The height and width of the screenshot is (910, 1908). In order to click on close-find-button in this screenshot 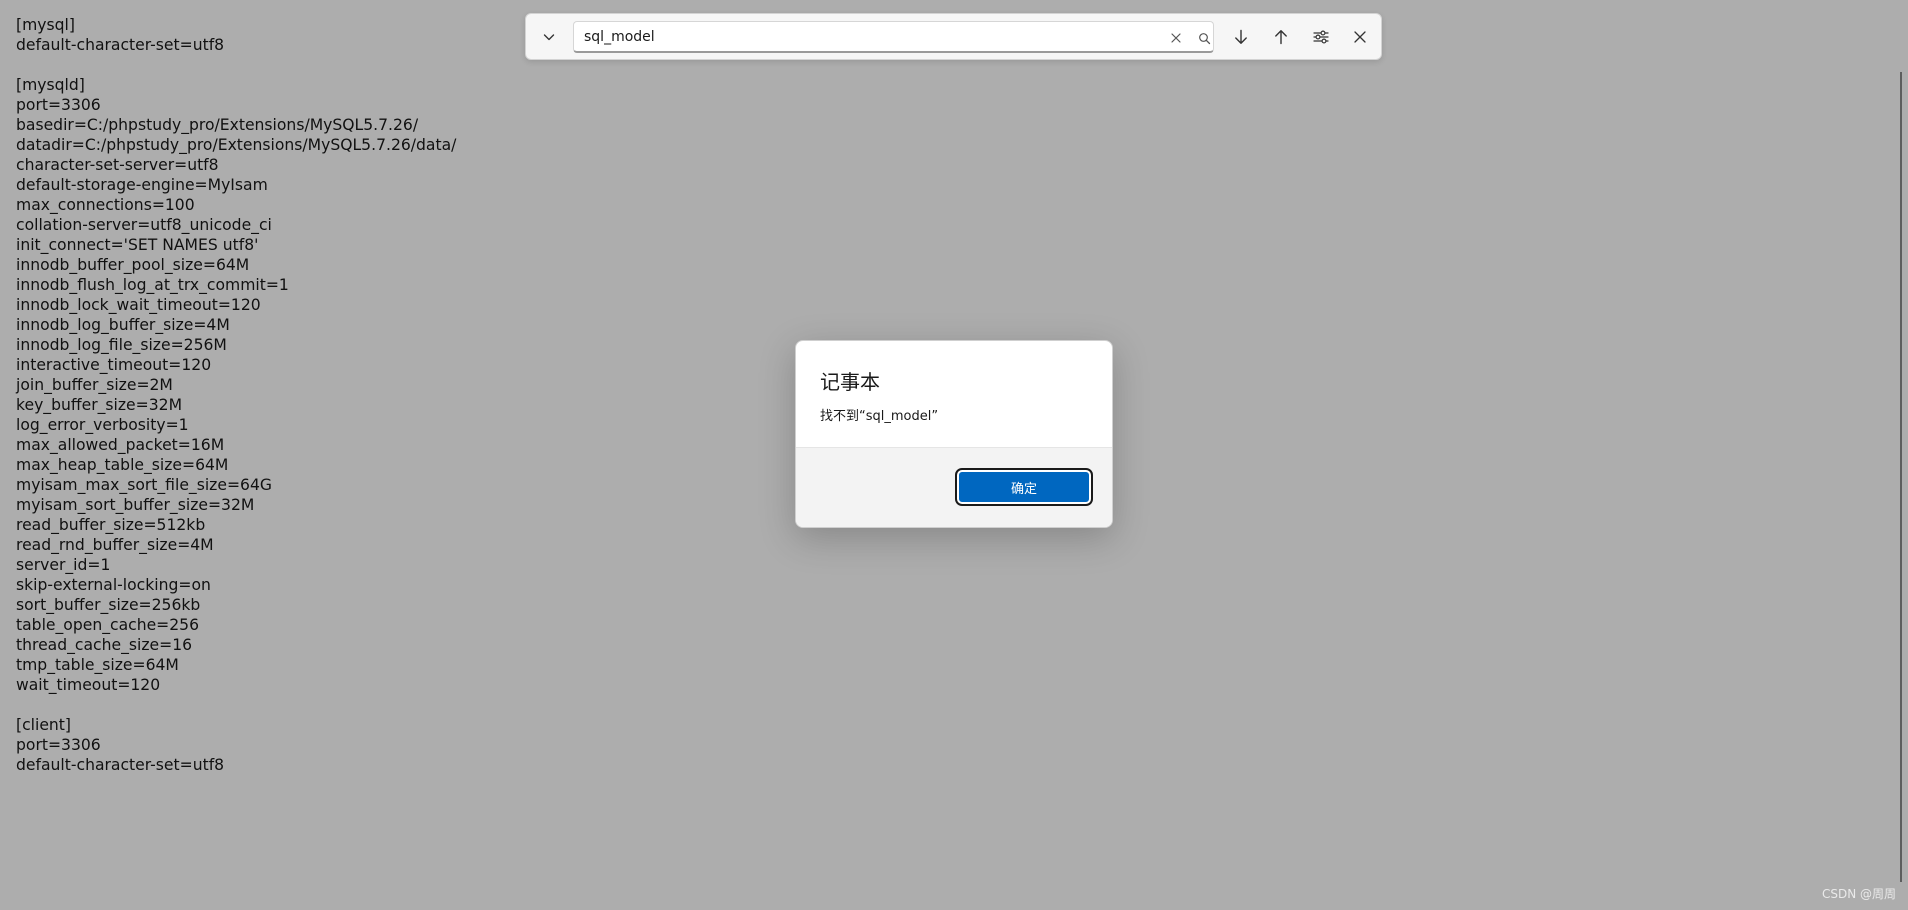, I will do `click(1360, 37)`.